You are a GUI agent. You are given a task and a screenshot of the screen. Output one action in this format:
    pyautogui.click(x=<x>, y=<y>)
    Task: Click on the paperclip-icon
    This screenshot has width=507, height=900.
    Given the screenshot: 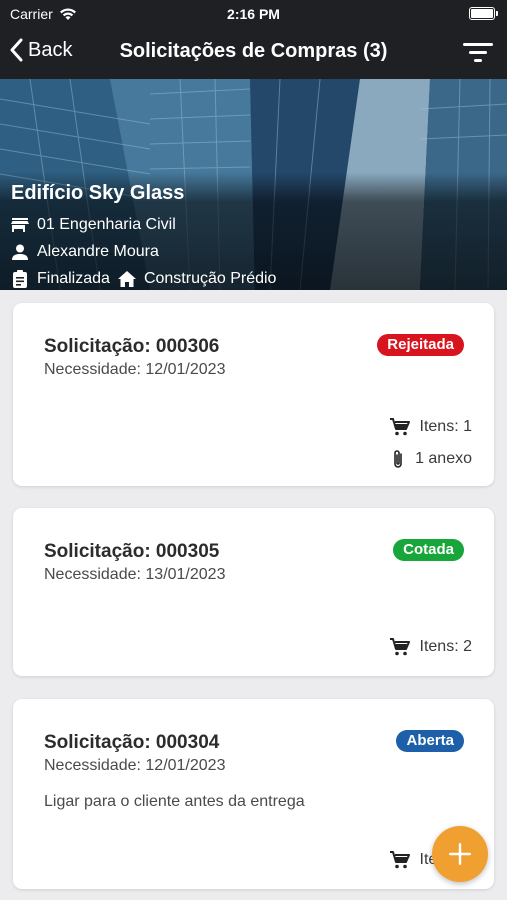 What is the action you would take?
    pyautogui.click(x=398, y=459)
    